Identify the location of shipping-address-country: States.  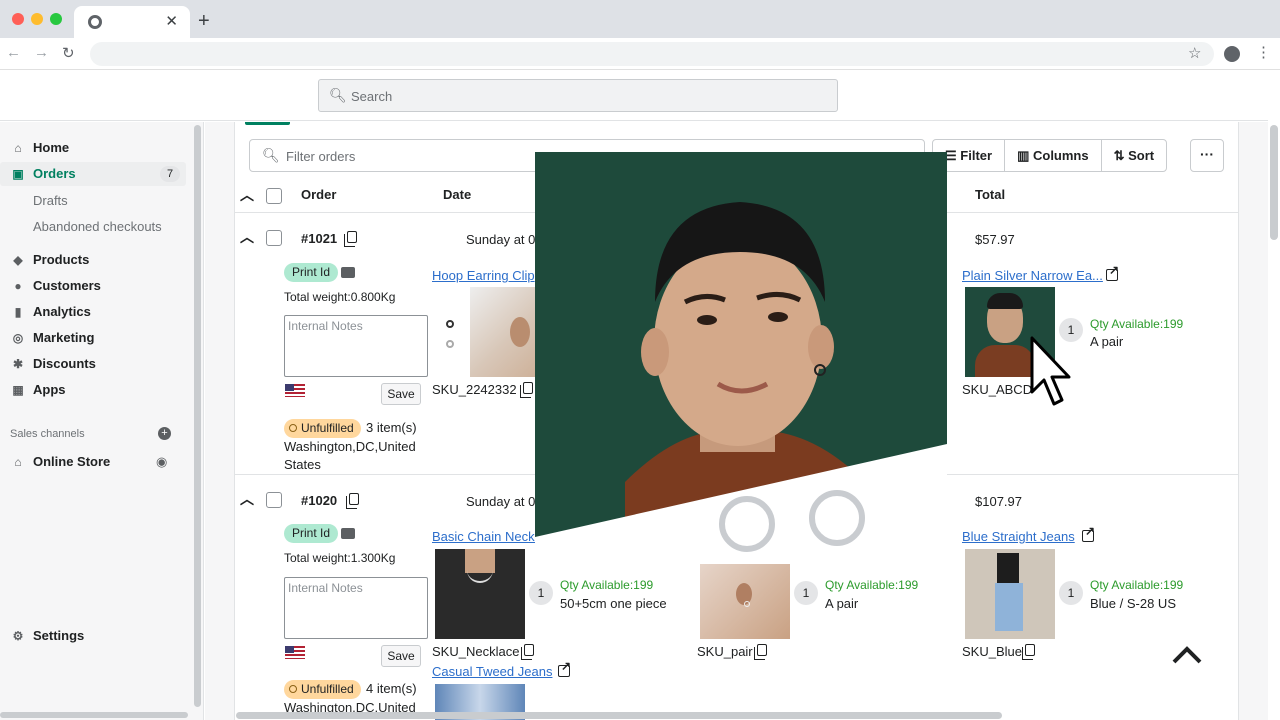
(302, 464).